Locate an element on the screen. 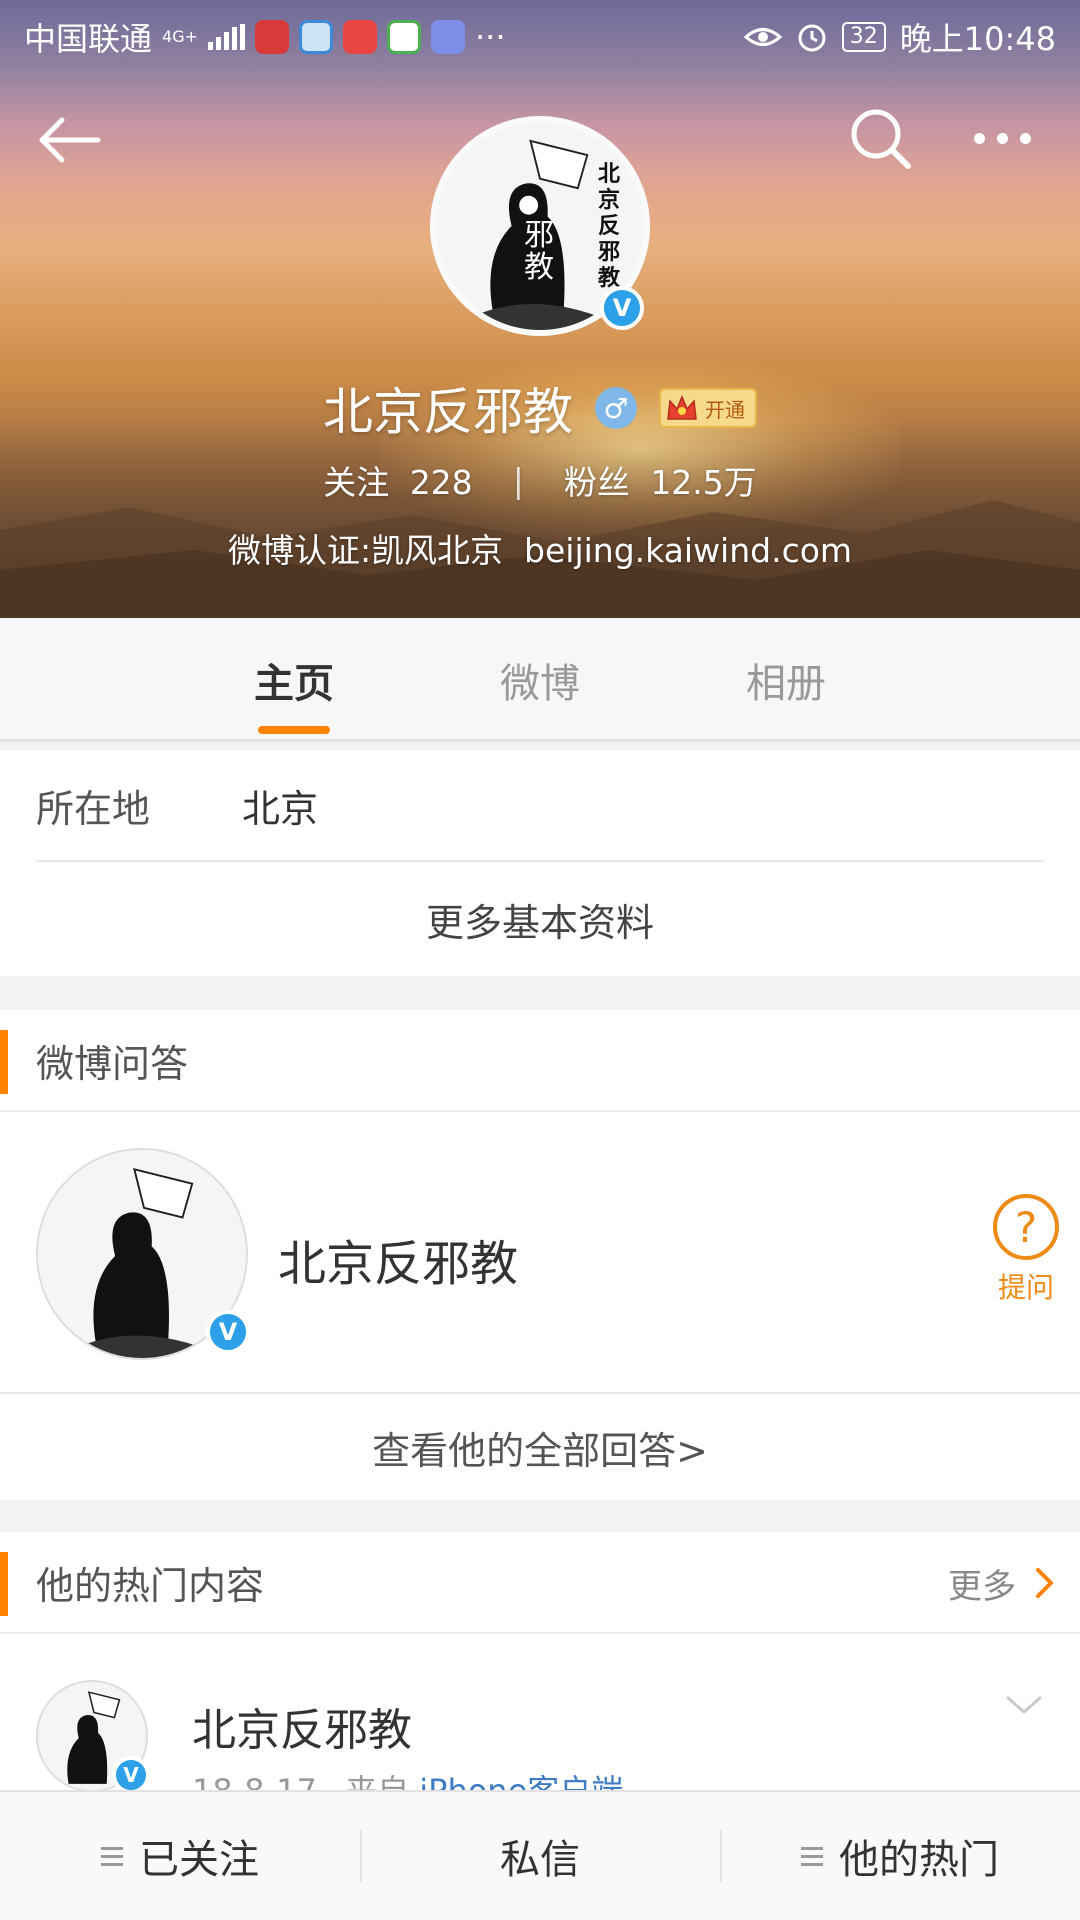 The height and width of the screenshot is (1920, 1080). followed-button: 已关注 is located at coordinates (180, 1856).